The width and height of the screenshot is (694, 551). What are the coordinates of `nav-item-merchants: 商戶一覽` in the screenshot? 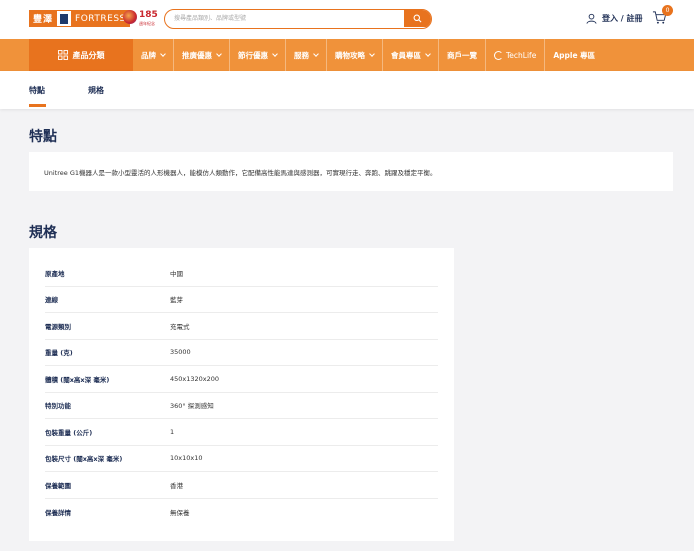 It's located at (462, 55).